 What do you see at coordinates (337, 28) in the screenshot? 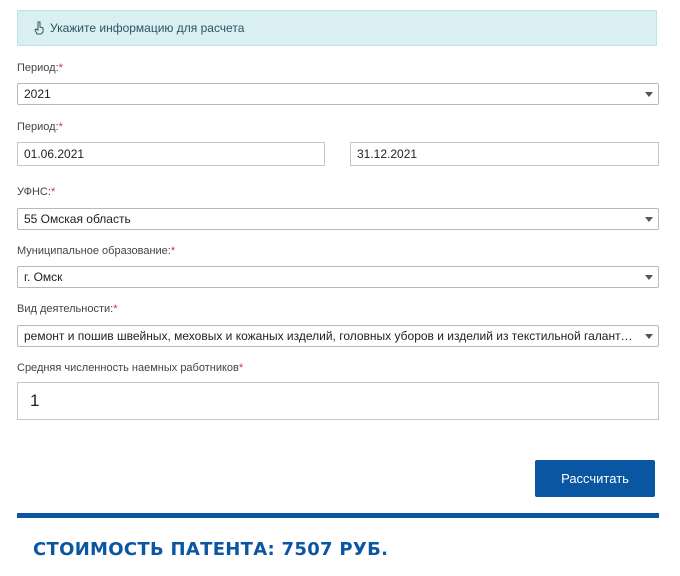
I see `info-banner: Укажите информацию для расчета` at bounding box center [337, 28].